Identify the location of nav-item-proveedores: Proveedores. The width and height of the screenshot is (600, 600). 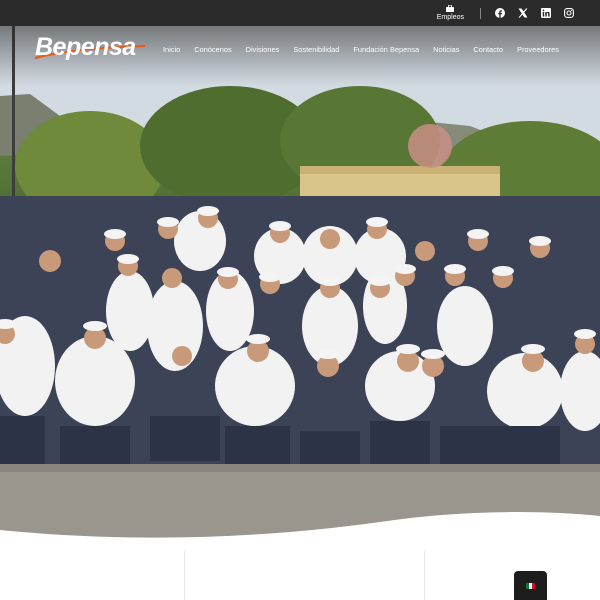
(538, 49).